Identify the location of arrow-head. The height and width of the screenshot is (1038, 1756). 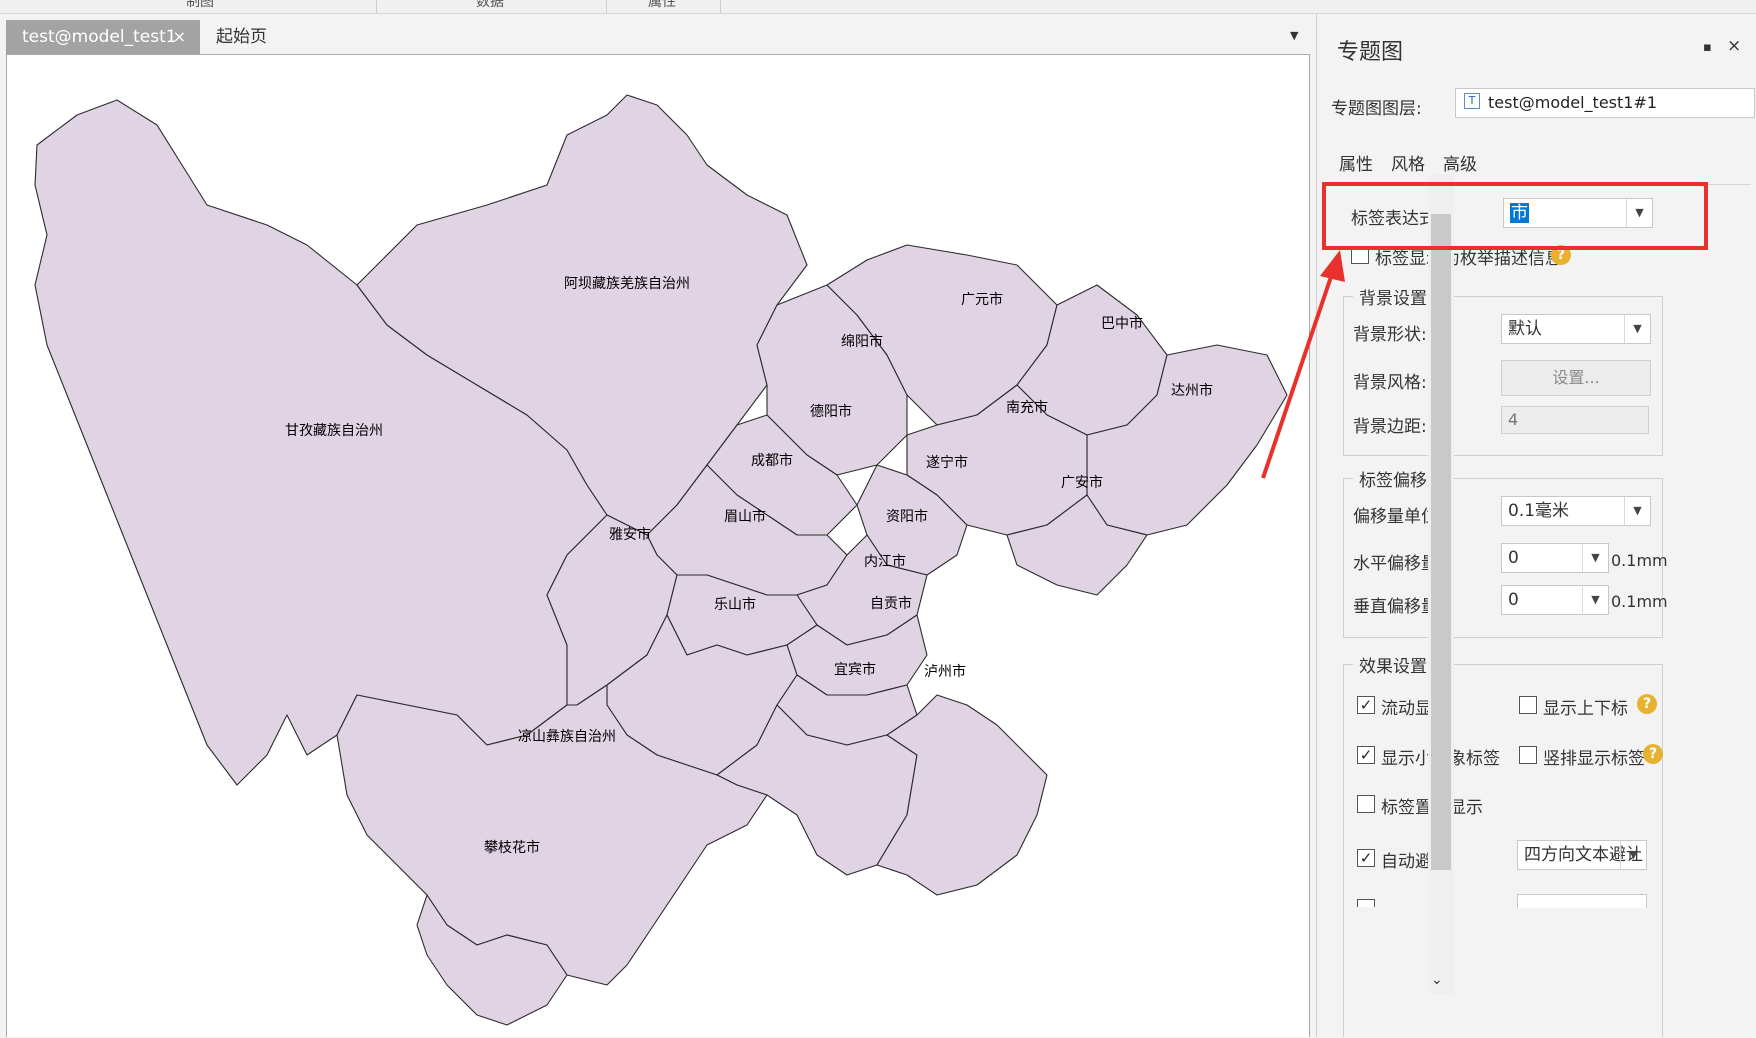
(1332, 266).